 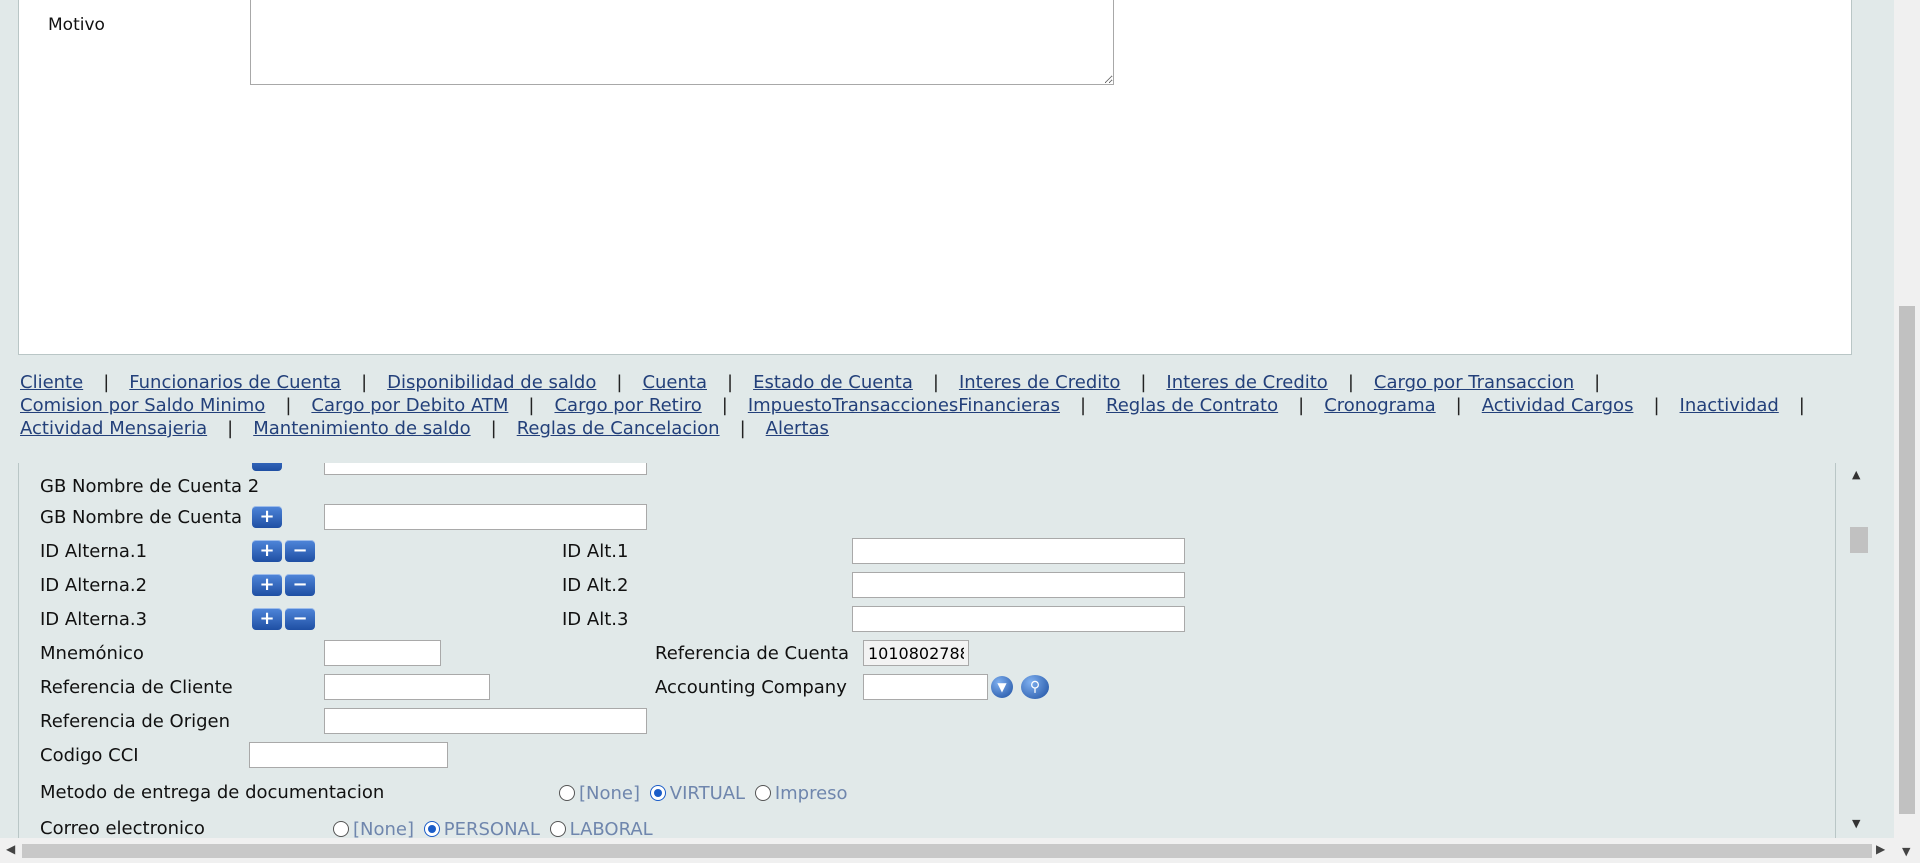 I want to click on horizontal-scrollbar: ◀ ▶, so click(x=947, y=850).